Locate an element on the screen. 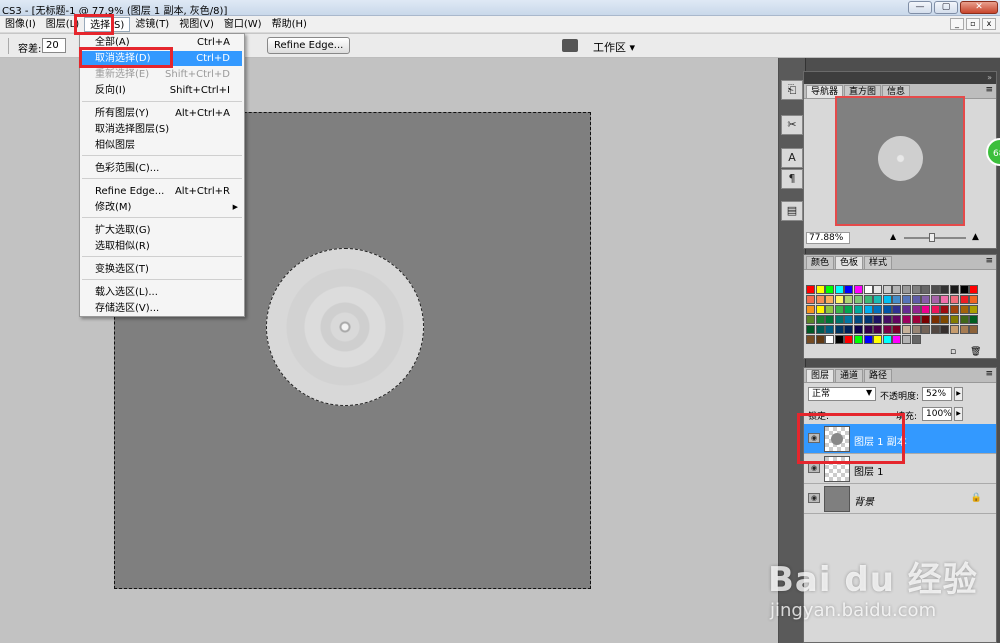  zoom-field: 77.88% is located at coordinates (828, 238).